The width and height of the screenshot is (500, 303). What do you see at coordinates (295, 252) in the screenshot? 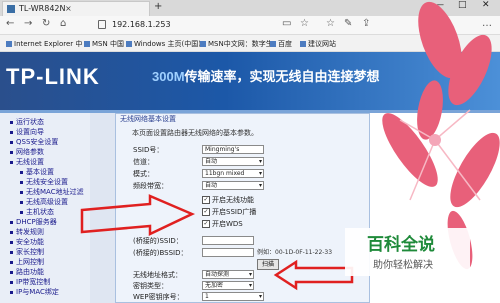
I see `bssid-example: 例如：00-1D-0F-11-22-33` at bounding box center [295, 252].